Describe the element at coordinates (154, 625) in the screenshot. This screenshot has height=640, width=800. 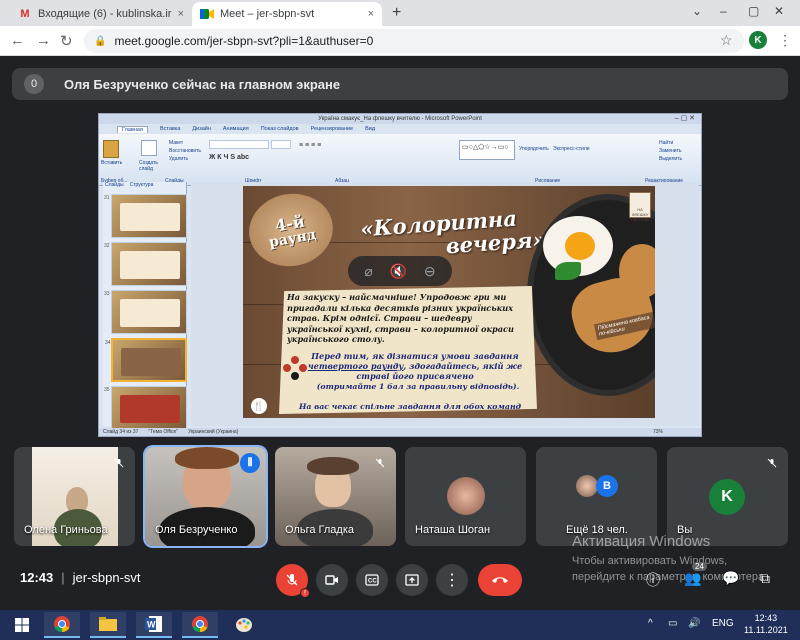
I see `word-taskbar-icon: W` at that location.